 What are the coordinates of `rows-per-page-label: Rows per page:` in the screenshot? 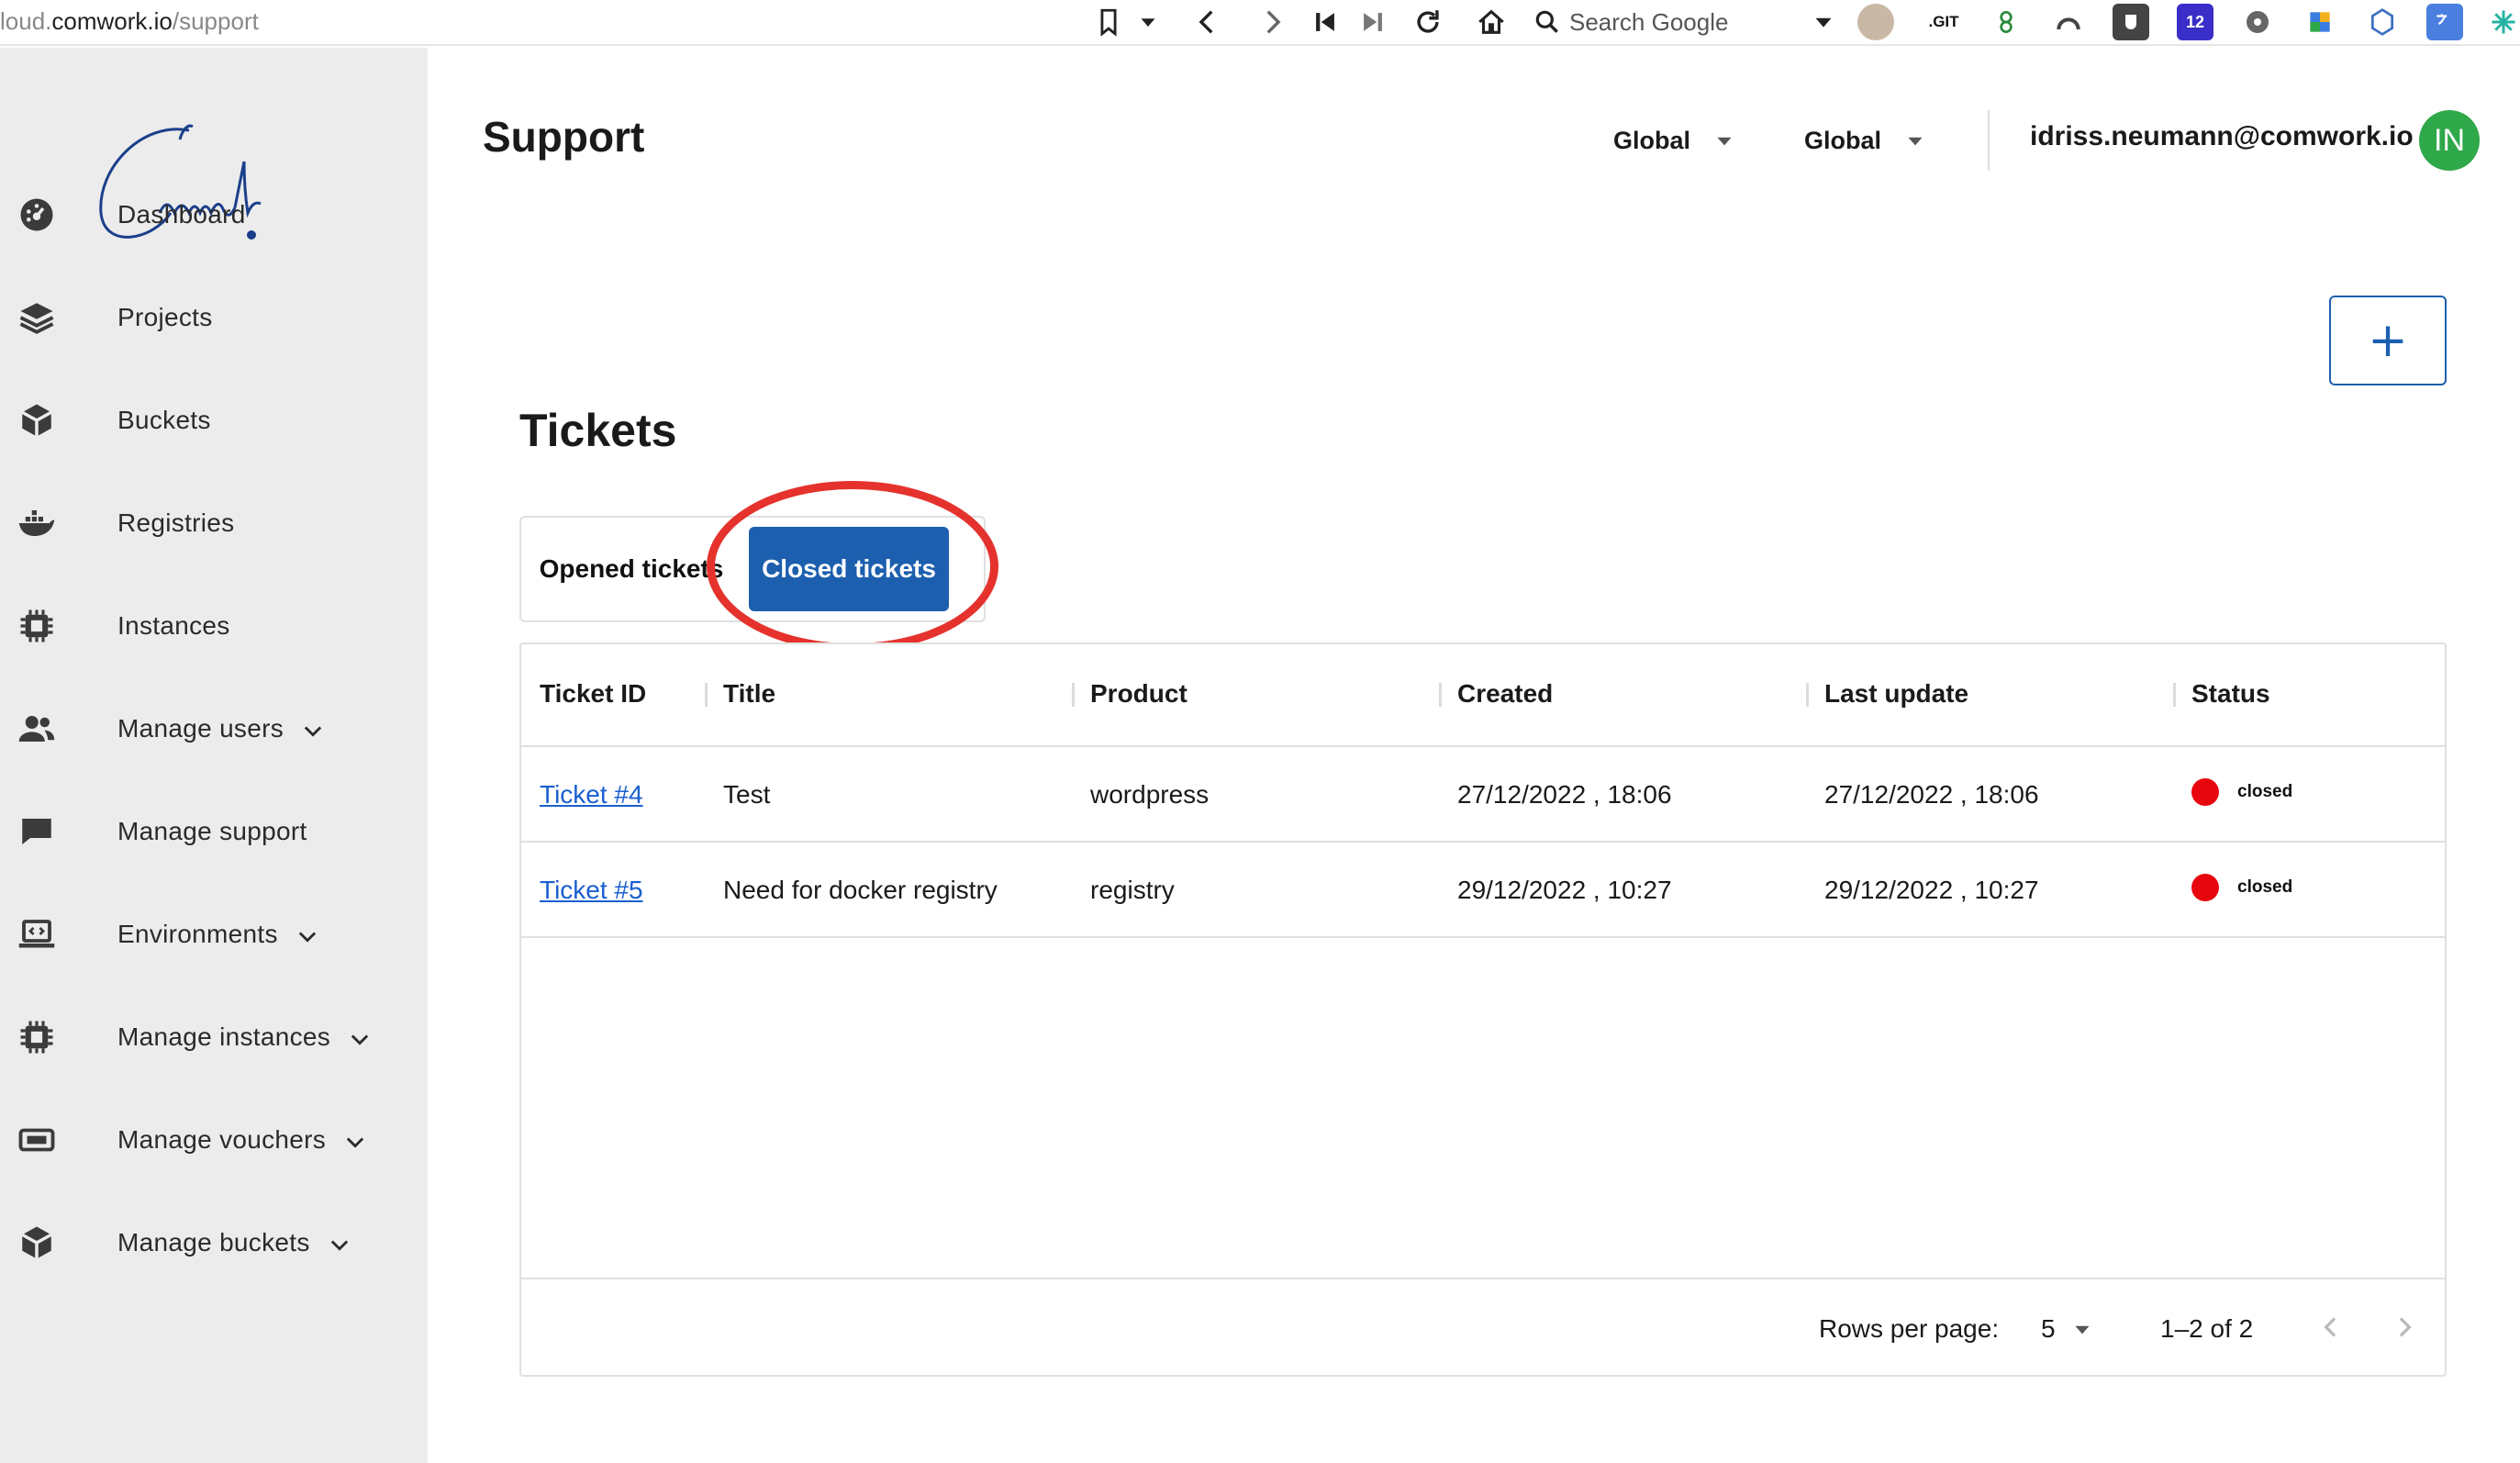 It's located at (1909, 1328).